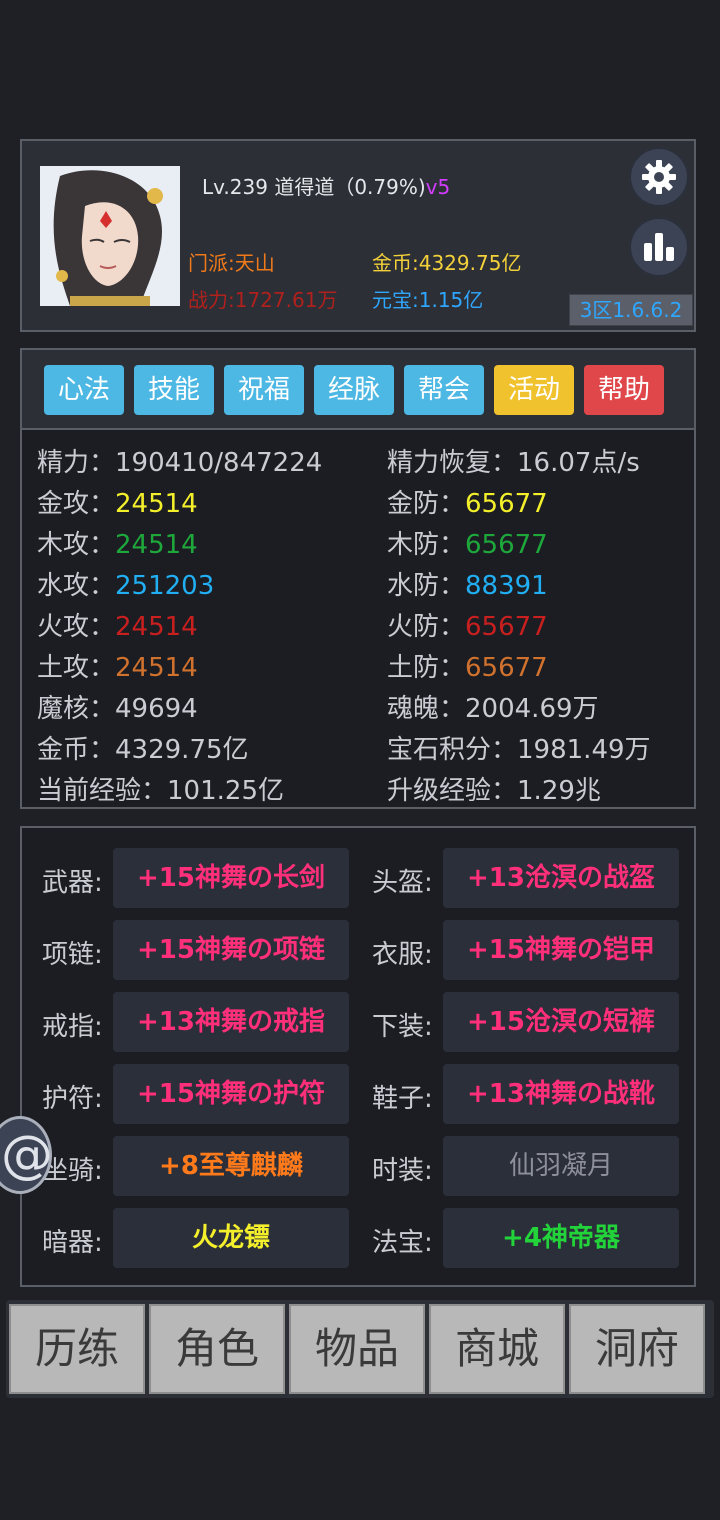 This screenshot has height=1520, width=720. Describe the element at coordinates (110, 236) in the screenshot. I see `avatar` at that location.